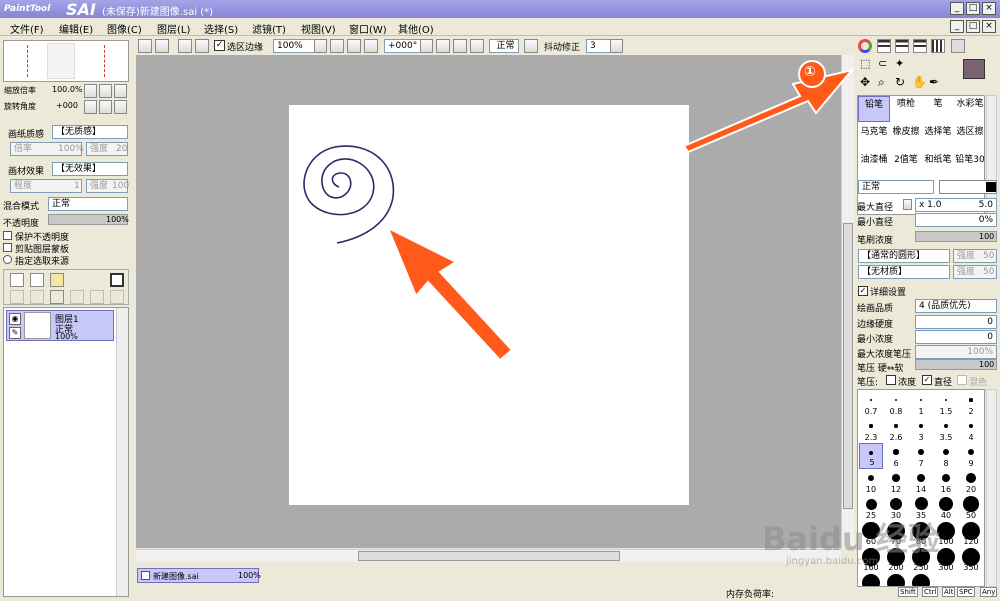 The height and width of the screenshot is (601, 1000). I want to click on hand-tool-icon: ✋, so click(919, 82).